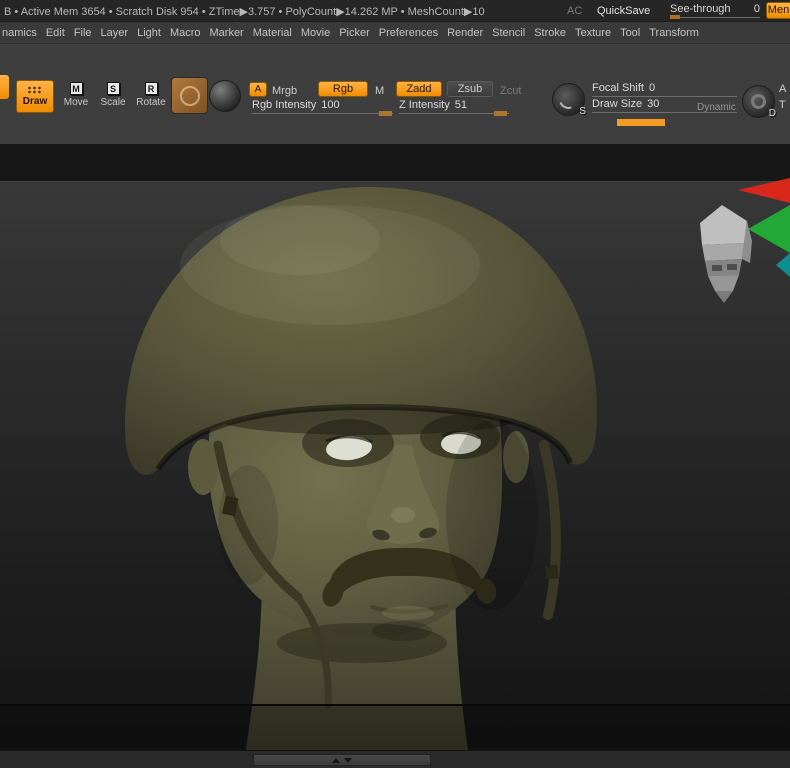 The height and width of the screenshot is (768, 790). I want to click on draw-size-label: Draw Size, so click(617, 104).